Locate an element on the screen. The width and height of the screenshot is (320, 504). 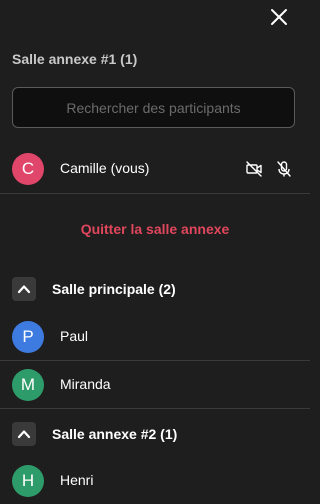
camera-off-icon is located at coordinates (254, 169).